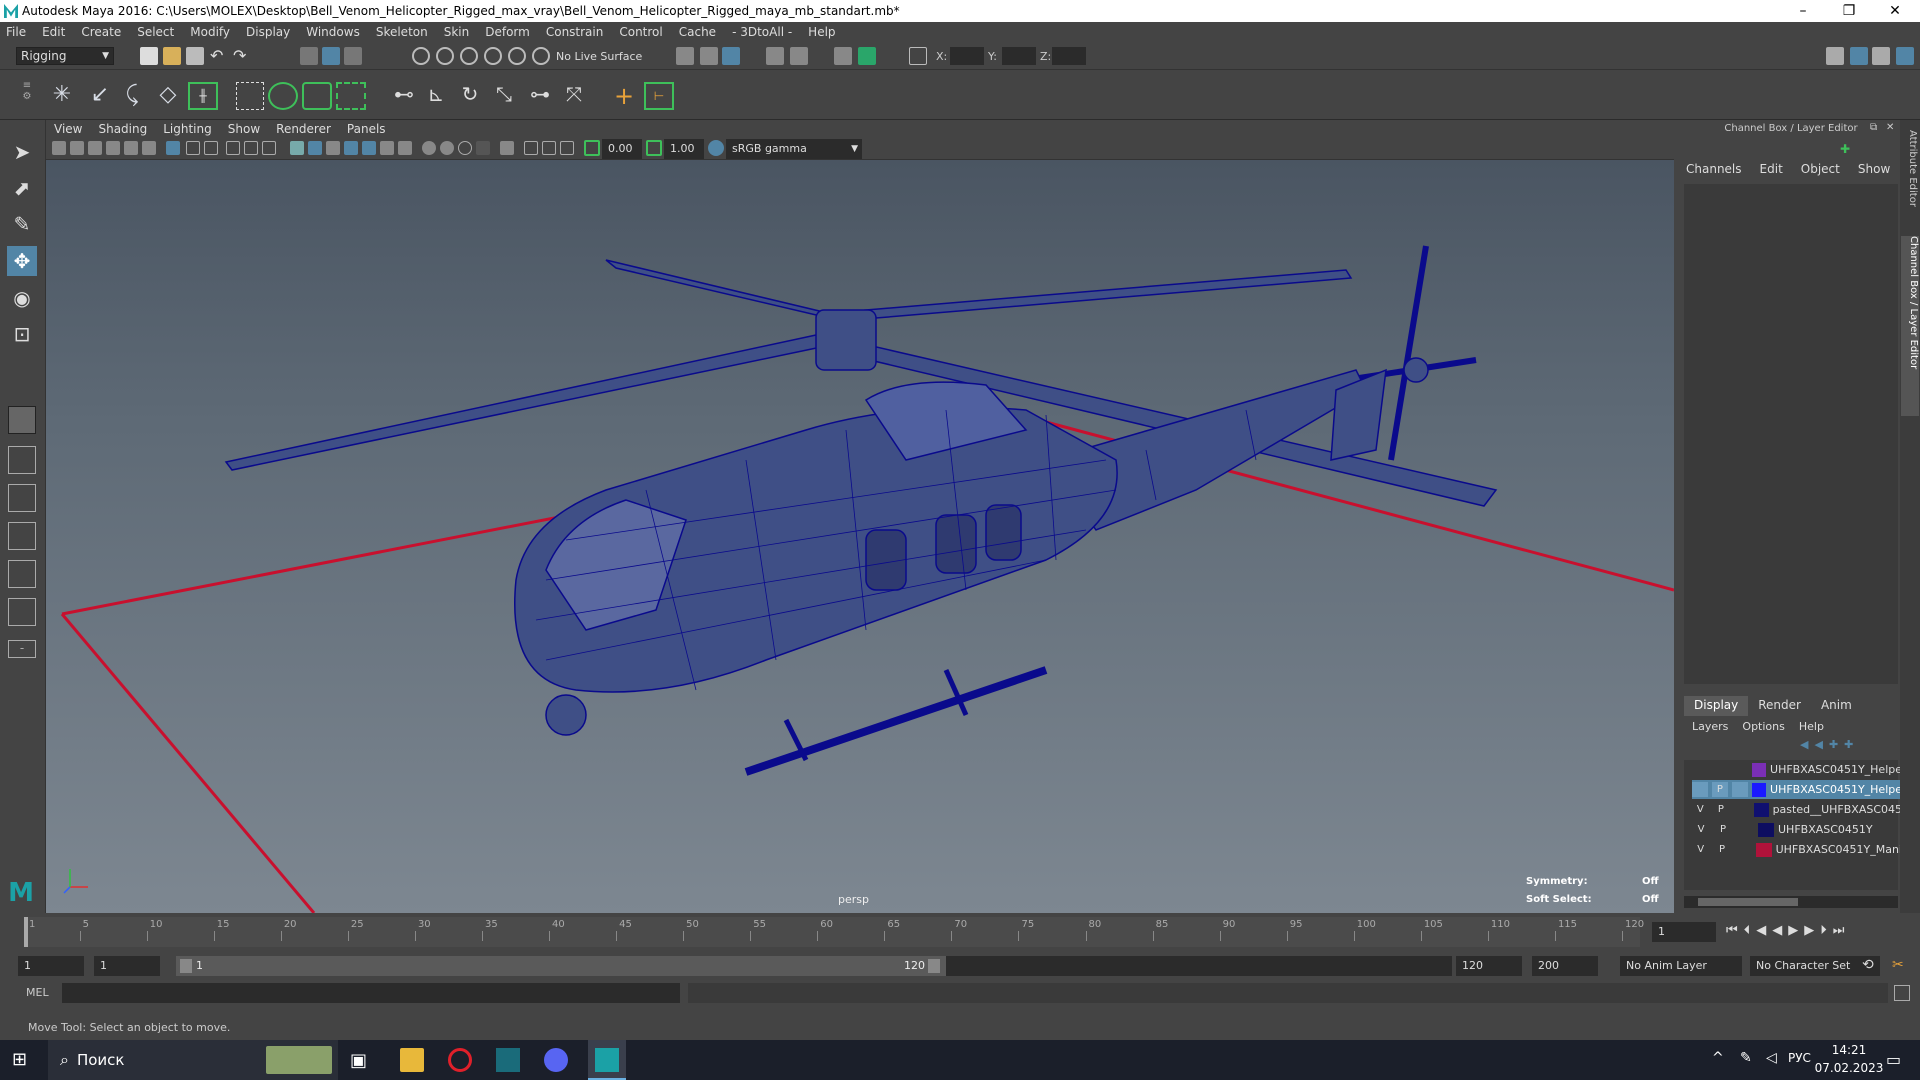 This screenshot has width=1920, height=1080. Describe the element at coordinates (1859, 56) in the screenshot. I see `attribute-editor-icon` at that location.